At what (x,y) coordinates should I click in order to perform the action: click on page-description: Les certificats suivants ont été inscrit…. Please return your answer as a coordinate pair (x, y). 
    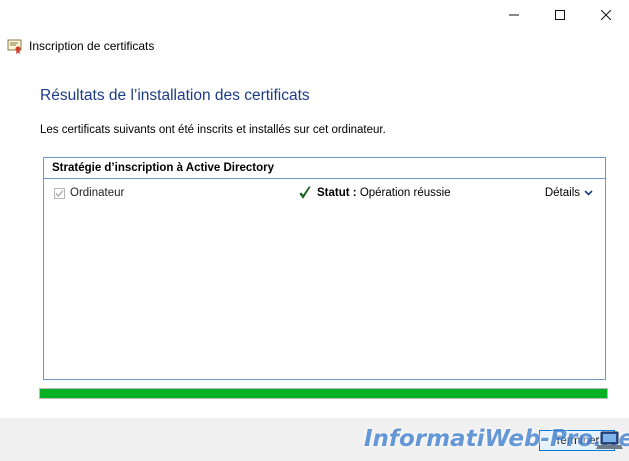
    Looking at the image, I should click on (213, 130).